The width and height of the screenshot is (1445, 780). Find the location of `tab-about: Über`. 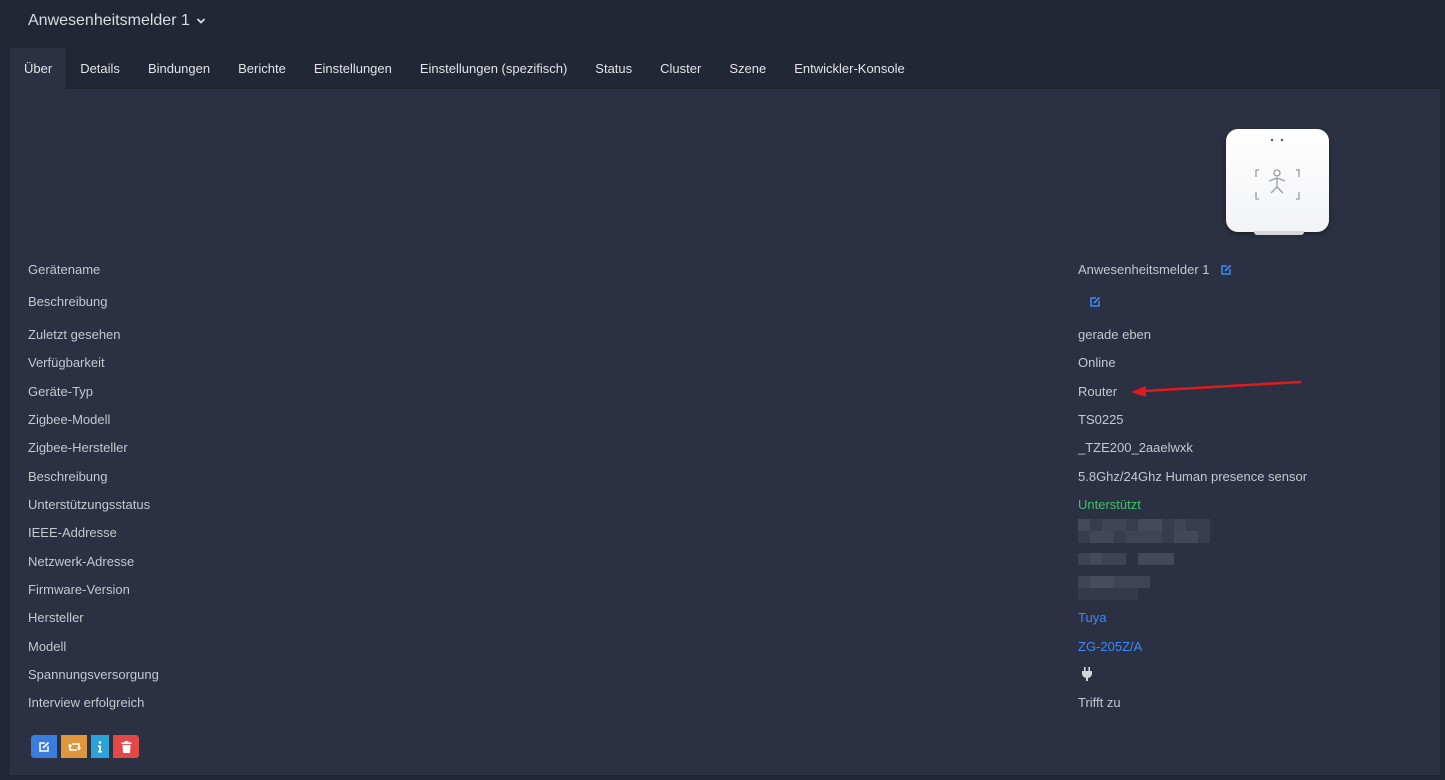

tab-about: Über is located at coordinates (38, 68).